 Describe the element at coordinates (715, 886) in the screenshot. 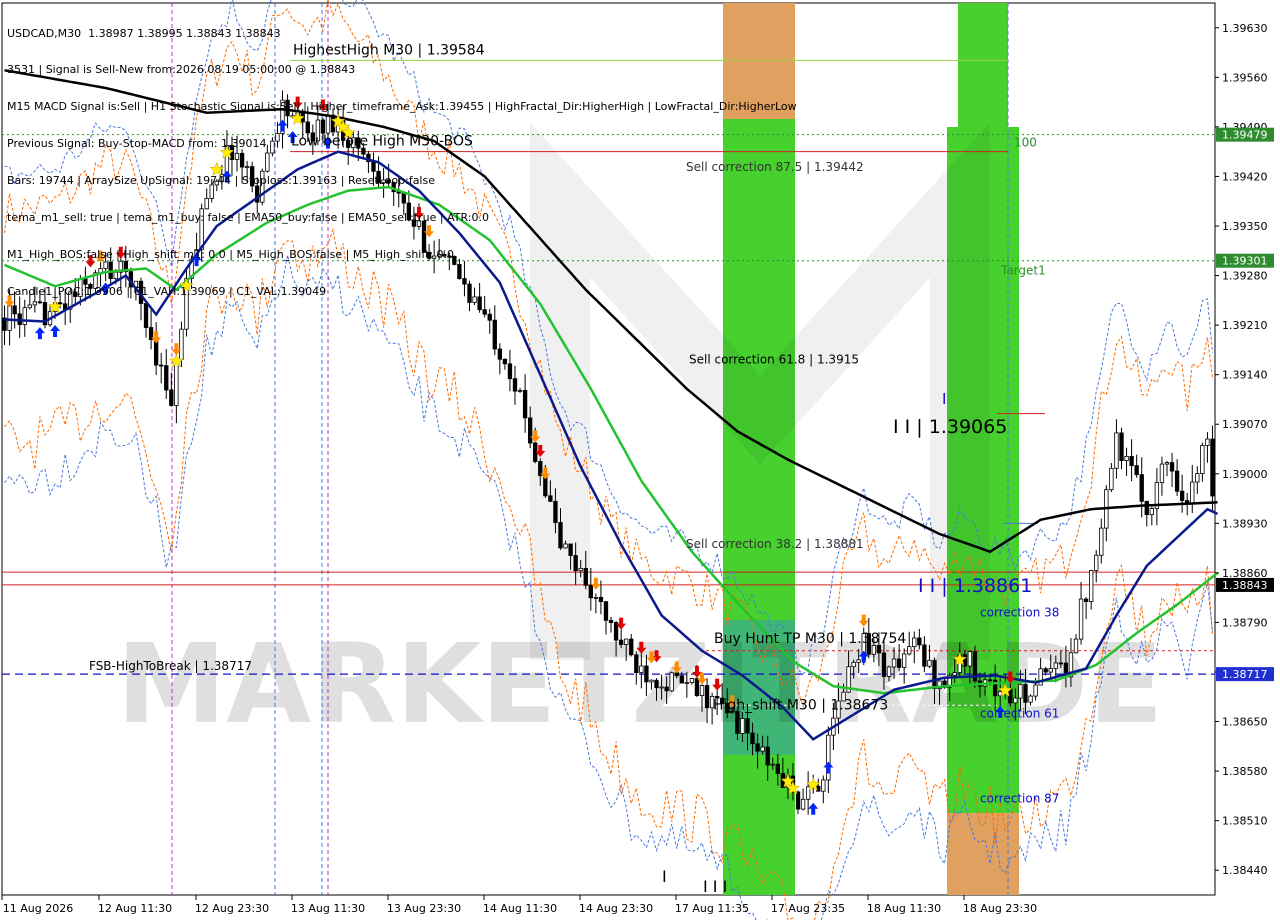

I see `bottom-mark-label: I I I` at that location.